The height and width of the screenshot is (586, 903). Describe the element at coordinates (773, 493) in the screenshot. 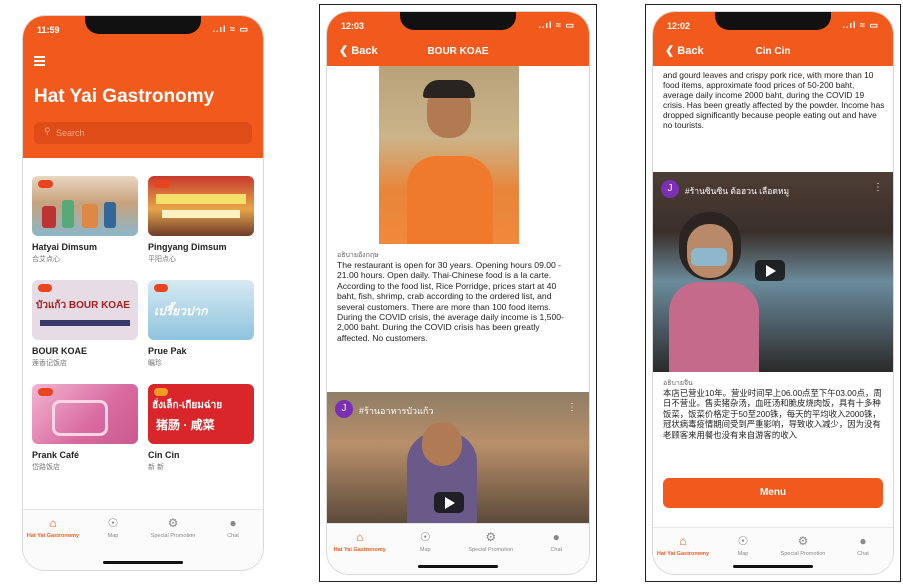

I see `menu-button: Menu` at that location.